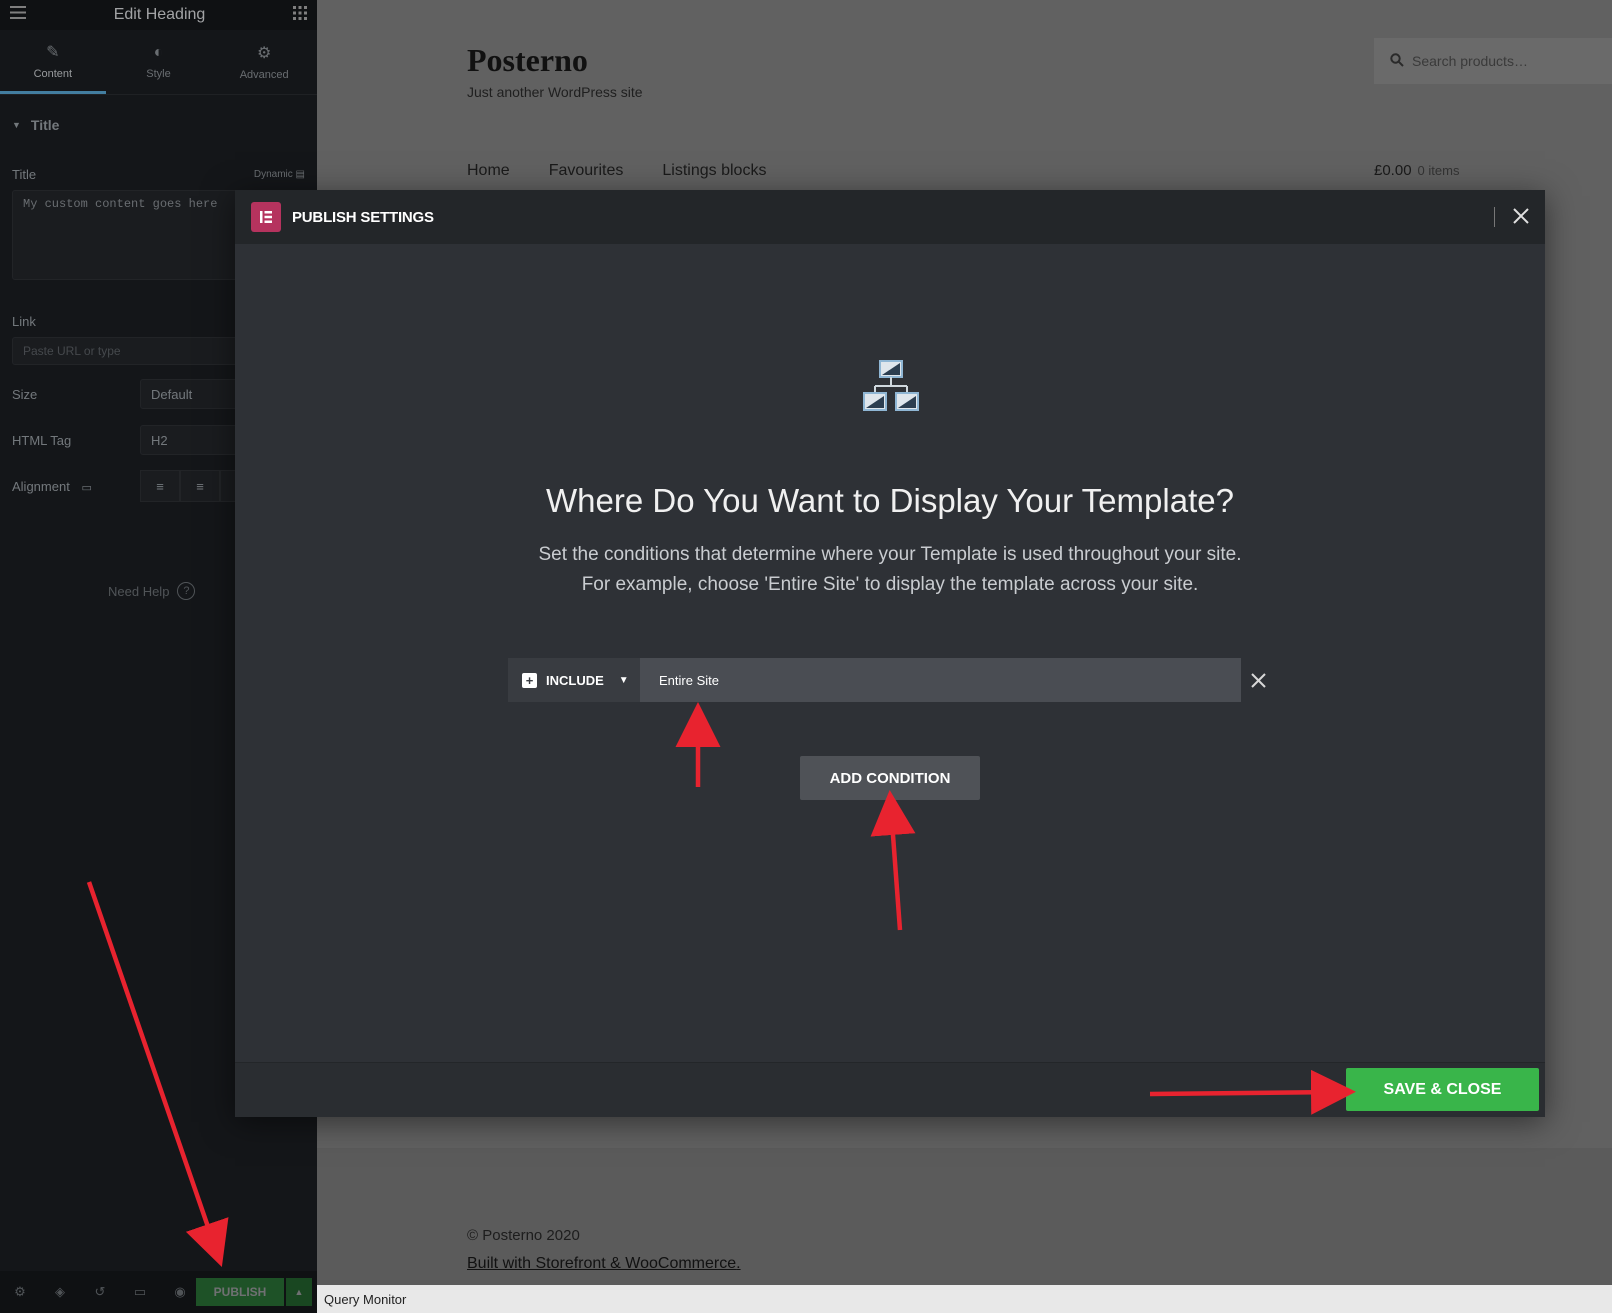  I want to click on condition-type-select: + INCLUDE ▼, so click(574, 680).